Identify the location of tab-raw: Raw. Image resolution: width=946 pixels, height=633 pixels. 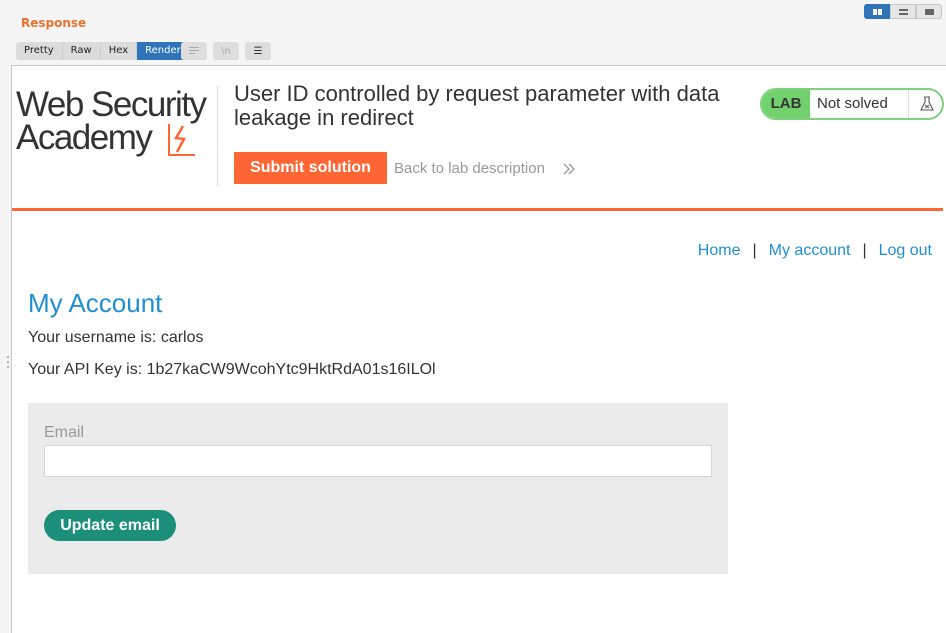
(81, 51).